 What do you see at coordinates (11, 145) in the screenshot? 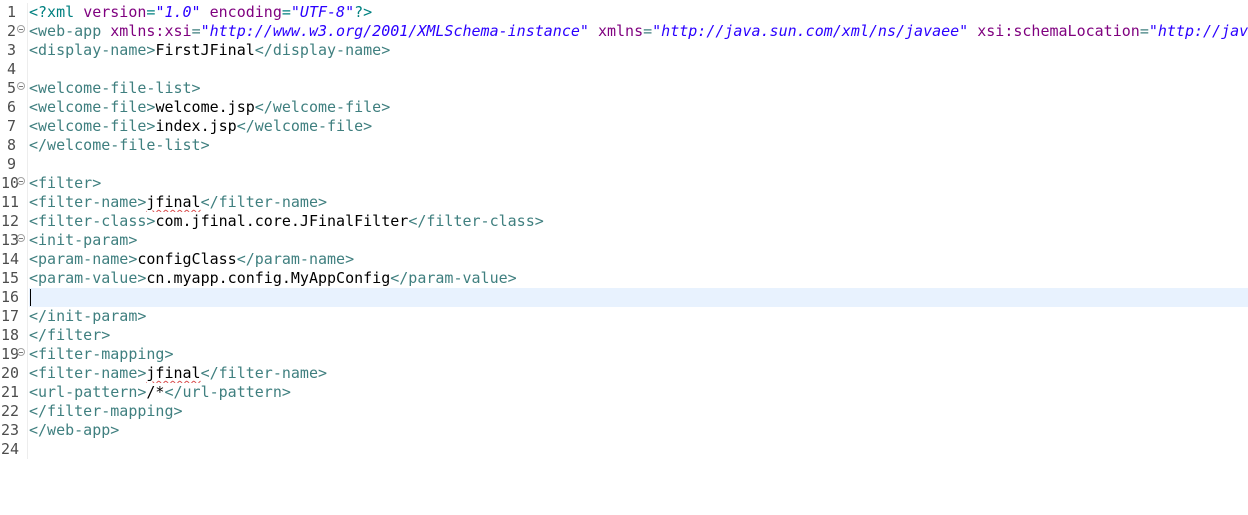
I see `line-number: 8` at bounding box center [11, 145].